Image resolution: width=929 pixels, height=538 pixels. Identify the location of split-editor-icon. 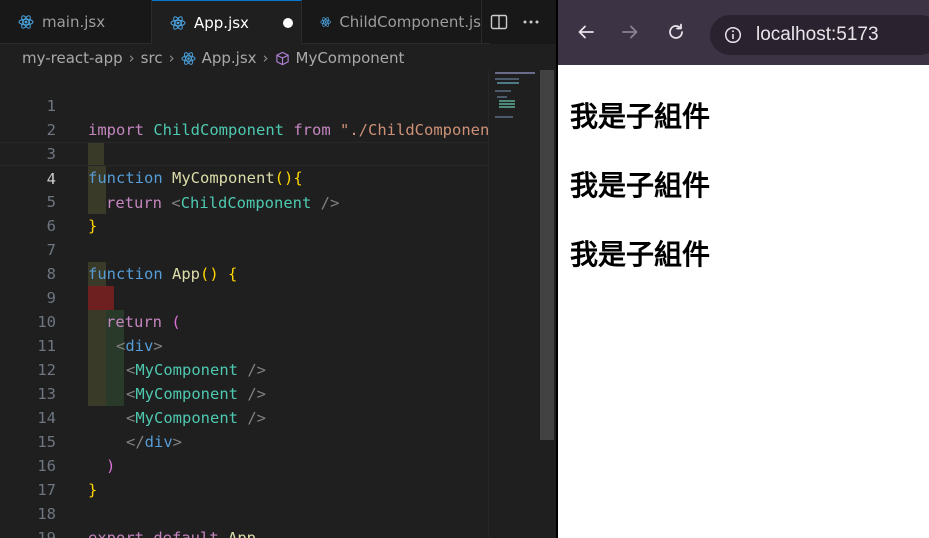
(499, 22).